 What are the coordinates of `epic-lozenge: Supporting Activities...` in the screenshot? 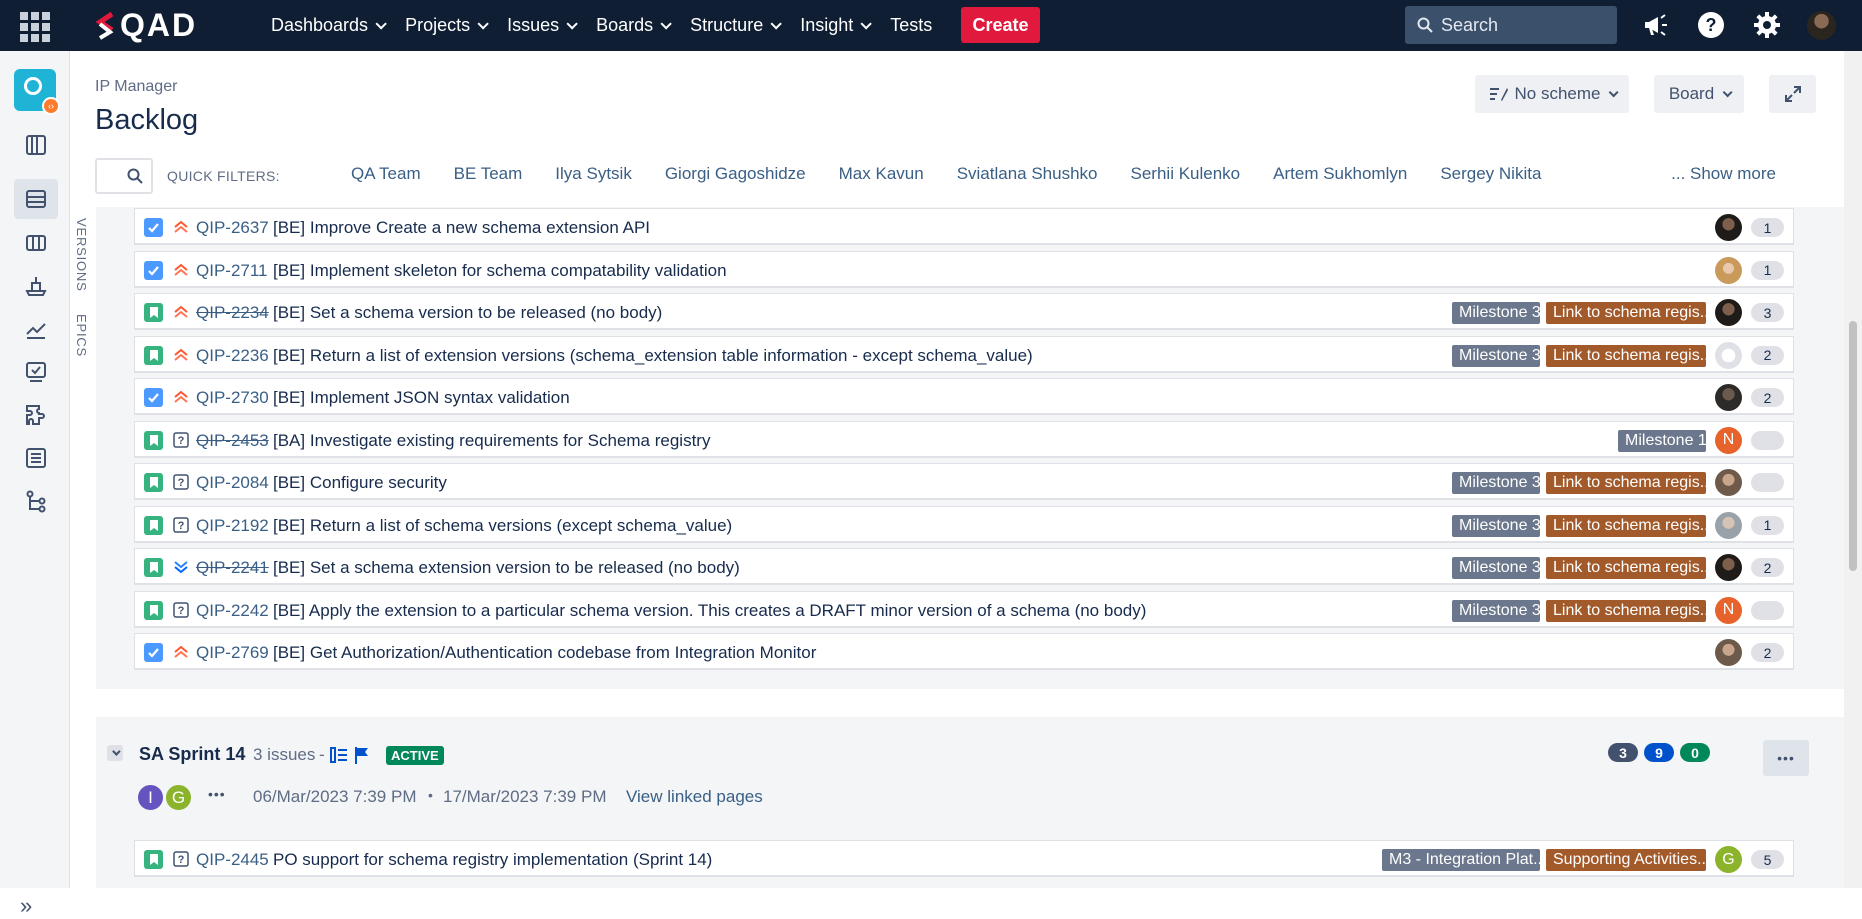 It's located at (1626, 860).